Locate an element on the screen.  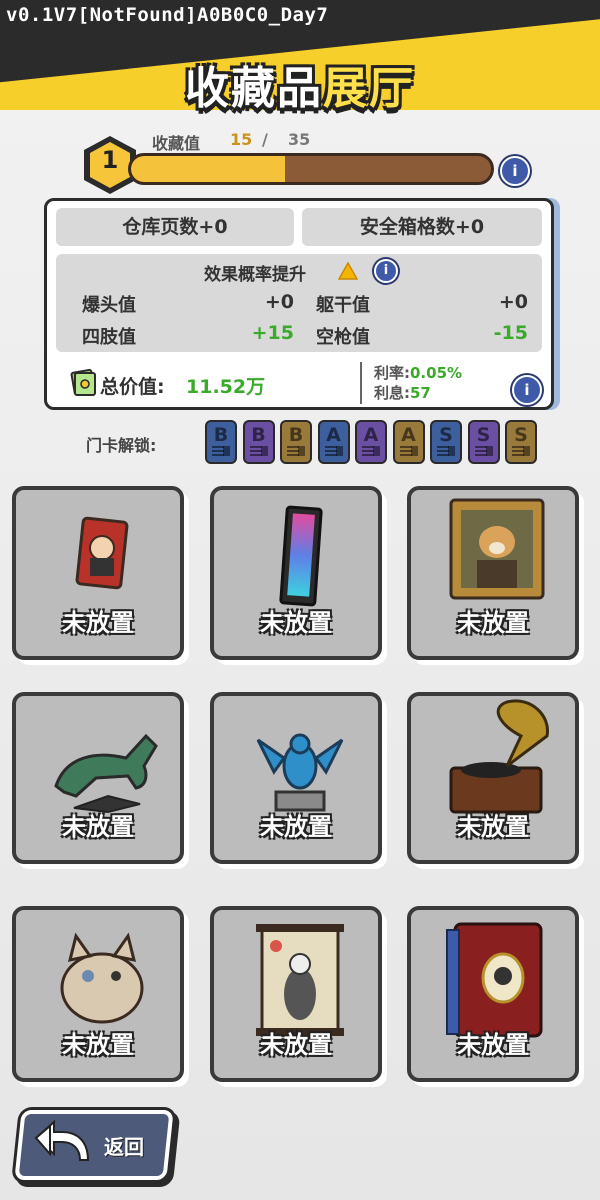
collection-current: 15 is located at coordinates (241, 139).